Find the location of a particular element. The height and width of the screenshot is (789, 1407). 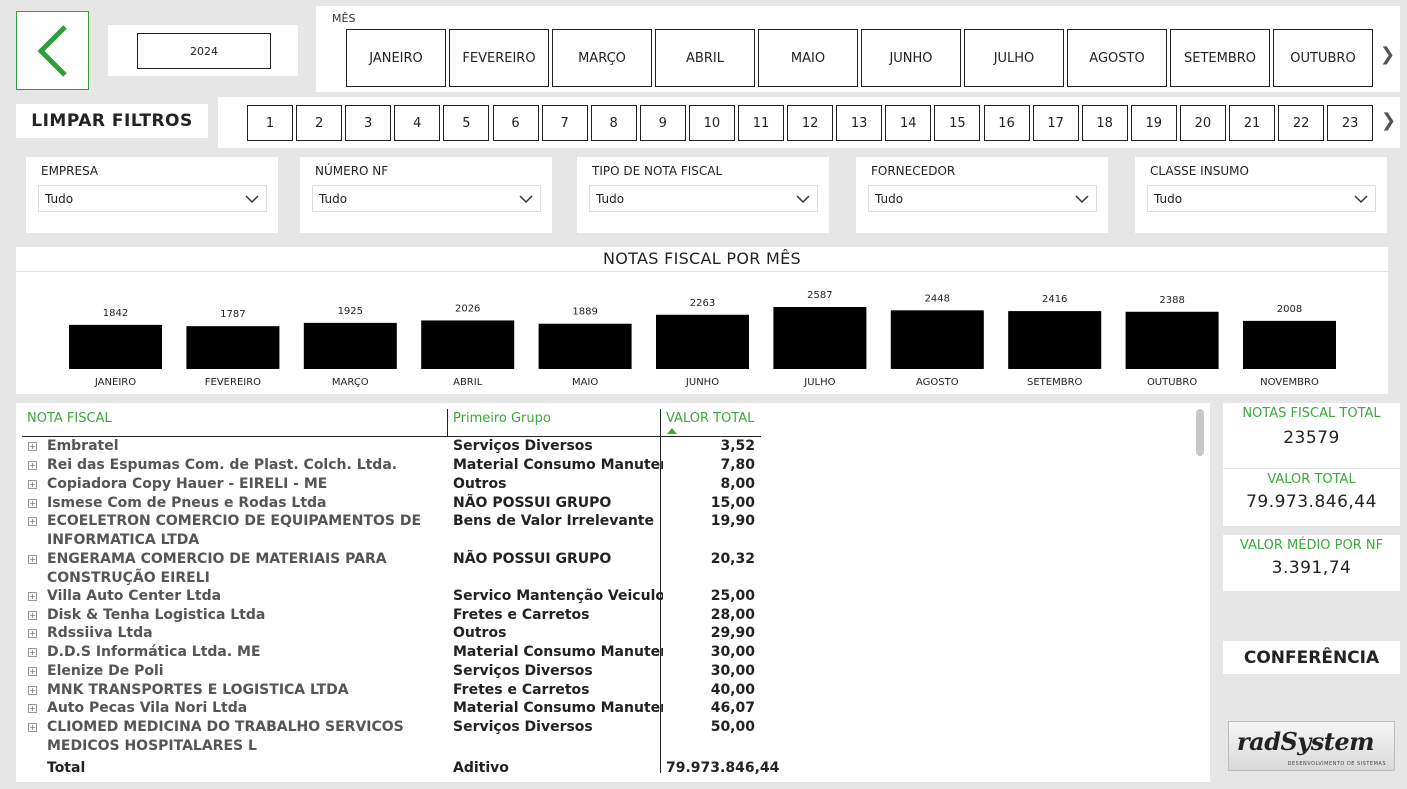

month-button-agosto: AGOSTO is located at coordinates (1117, 58).